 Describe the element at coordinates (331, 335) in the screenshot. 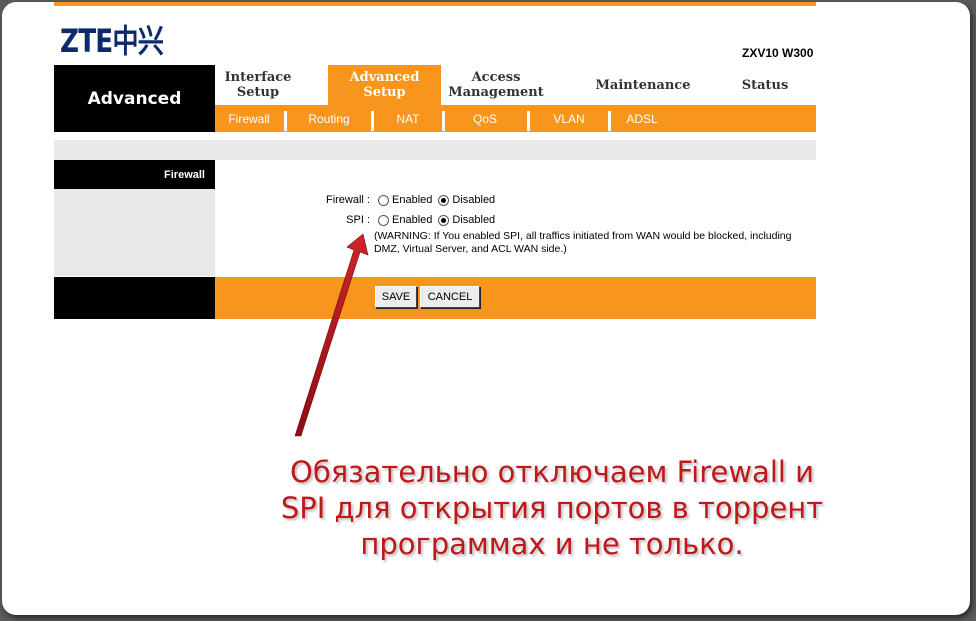

I see `arrow-shape` at that location.